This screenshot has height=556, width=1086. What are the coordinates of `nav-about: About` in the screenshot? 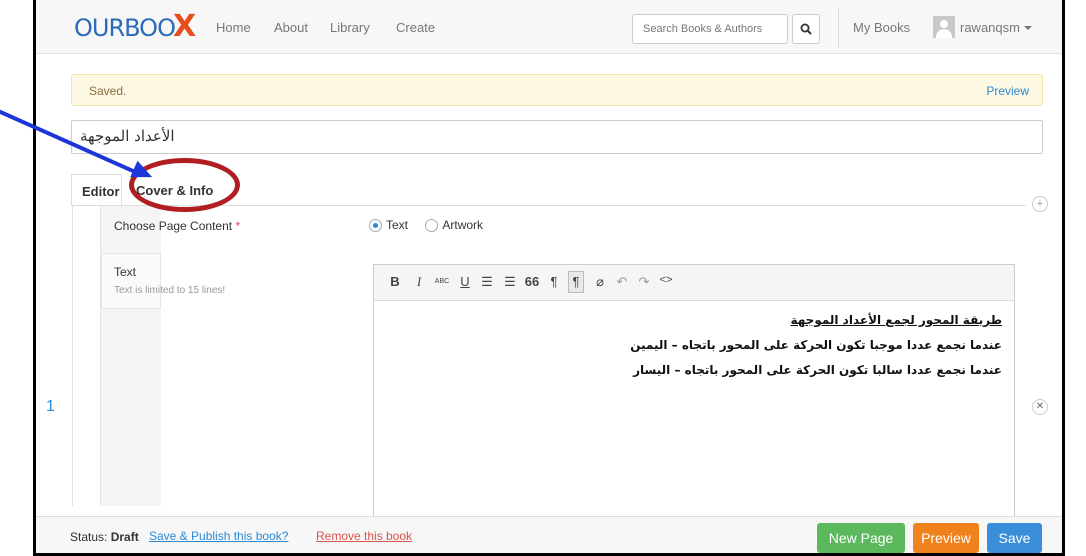 It's located at (291, 27).